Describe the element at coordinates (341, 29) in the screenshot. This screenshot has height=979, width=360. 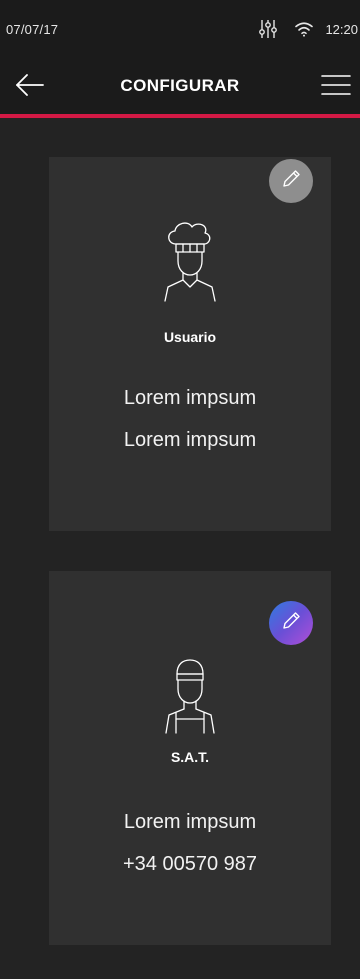
I see `status-time: 12:20` at that location.